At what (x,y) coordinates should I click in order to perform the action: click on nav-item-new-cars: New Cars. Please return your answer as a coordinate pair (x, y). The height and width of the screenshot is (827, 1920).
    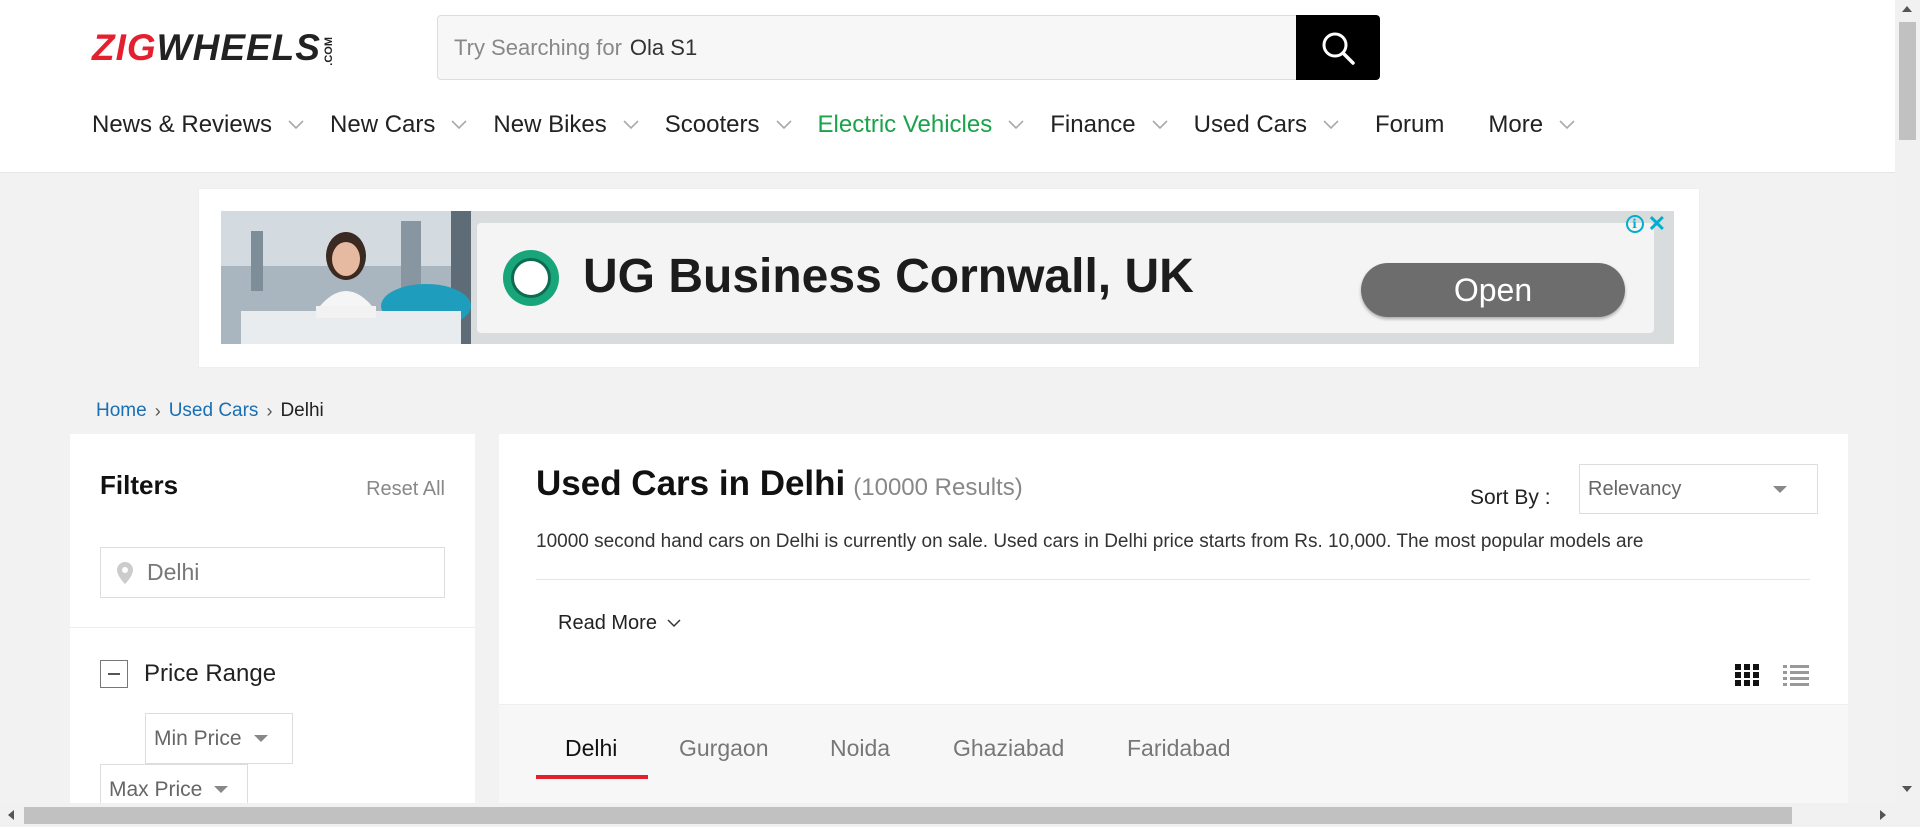
    Looking at the image, I should click on (398, 125).